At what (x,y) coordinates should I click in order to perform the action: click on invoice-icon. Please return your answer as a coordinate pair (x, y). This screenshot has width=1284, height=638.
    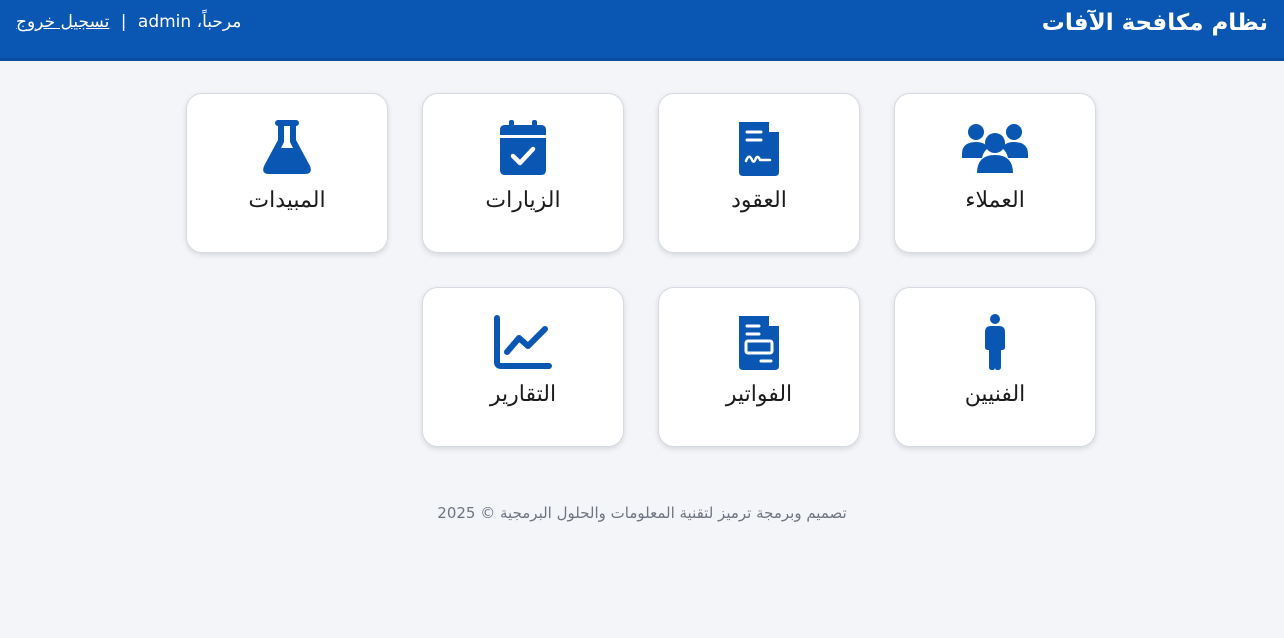
    Looking at the image, I should click on (759, 342).